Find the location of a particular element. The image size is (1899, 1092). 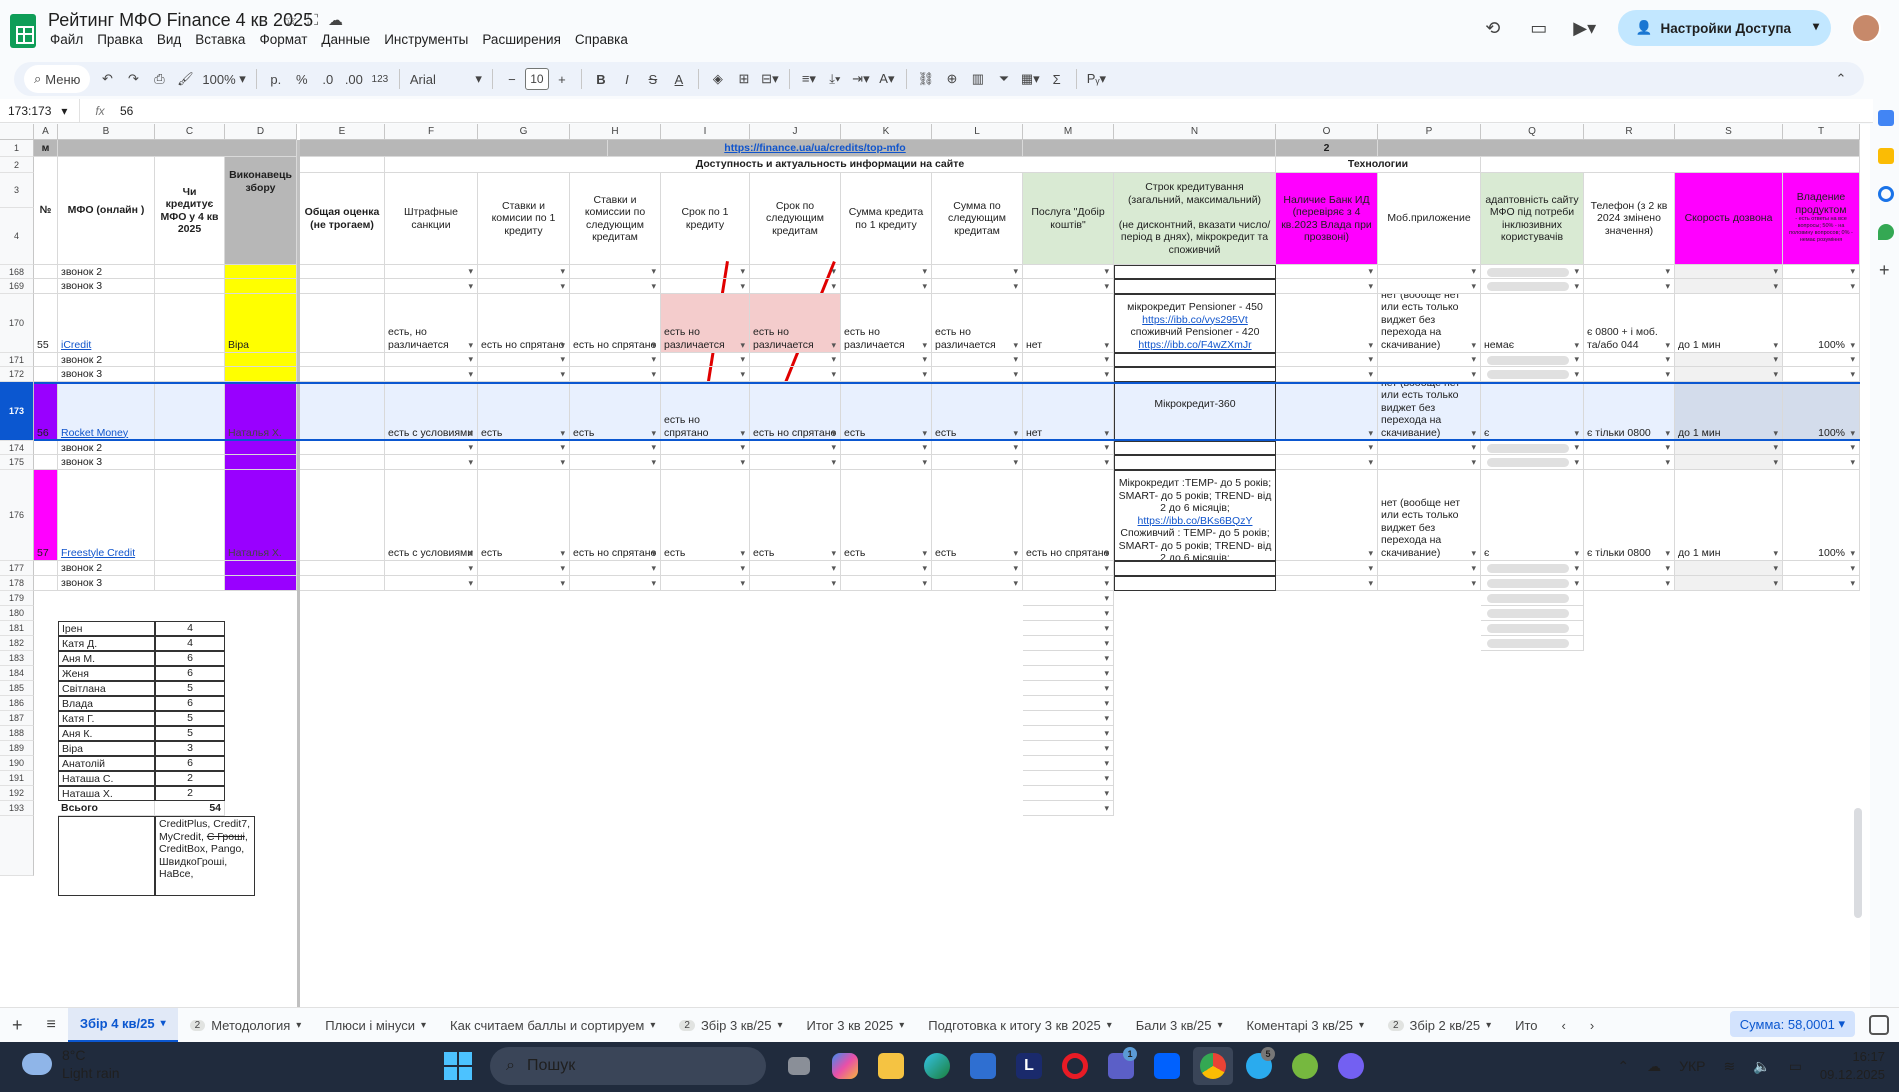

print-icon: ⎙ is located at coordinates (159, 79).